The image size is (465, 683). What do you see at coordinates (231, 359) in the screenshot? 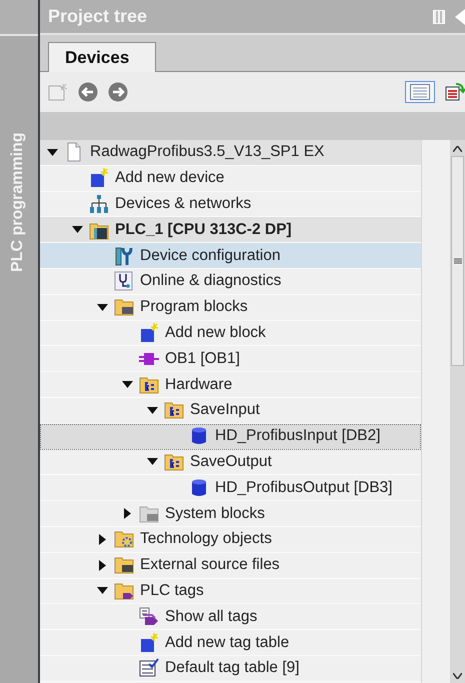
I see `tree-item: OB1 [OB1]` at bounding box center [231, 359].